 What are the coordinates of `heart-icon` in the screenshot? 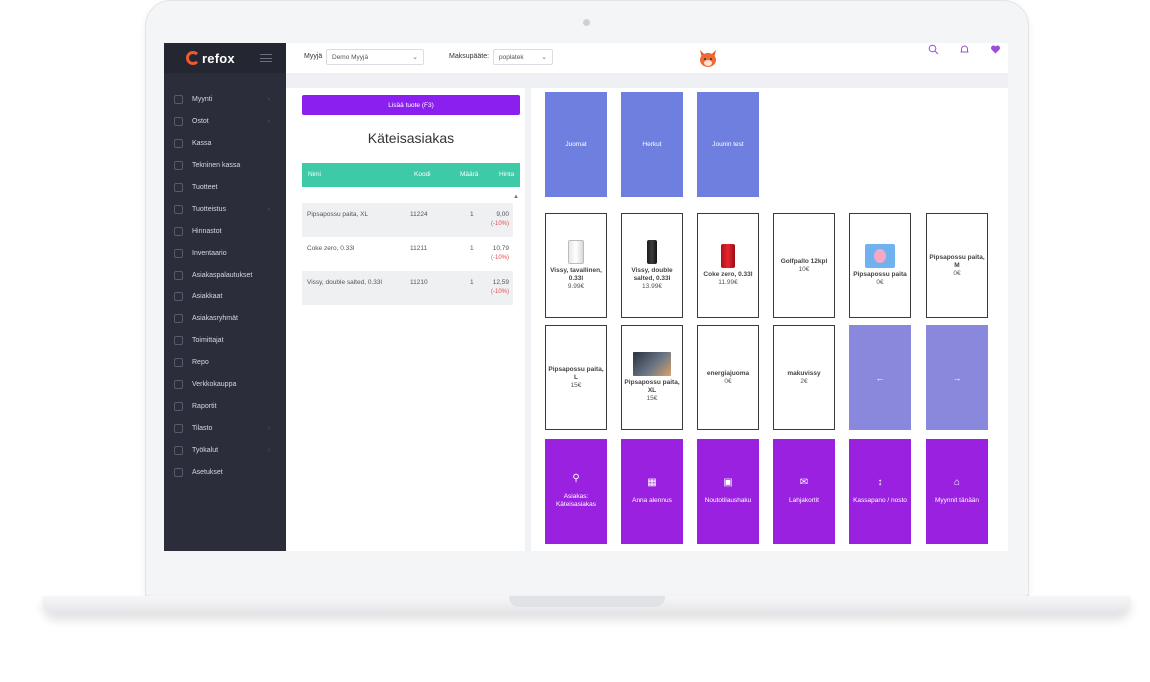 It's located at (995, 49).